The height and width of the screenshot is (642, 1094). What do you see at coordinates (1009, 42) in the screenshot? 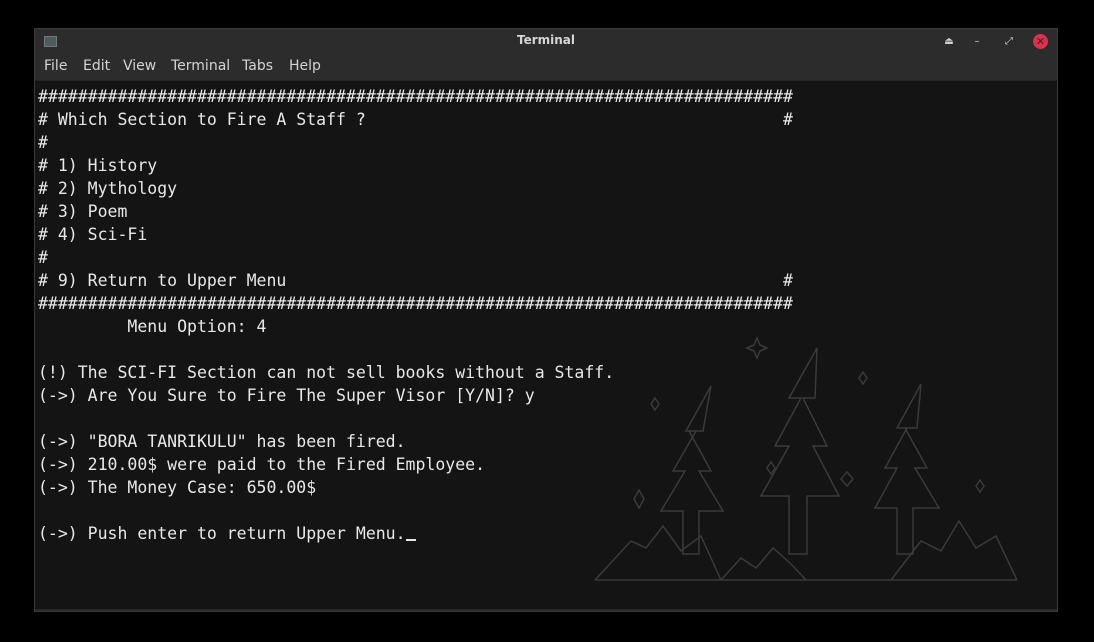
I see `maximize-button: ⤢` at bounding box center [1009, 42].